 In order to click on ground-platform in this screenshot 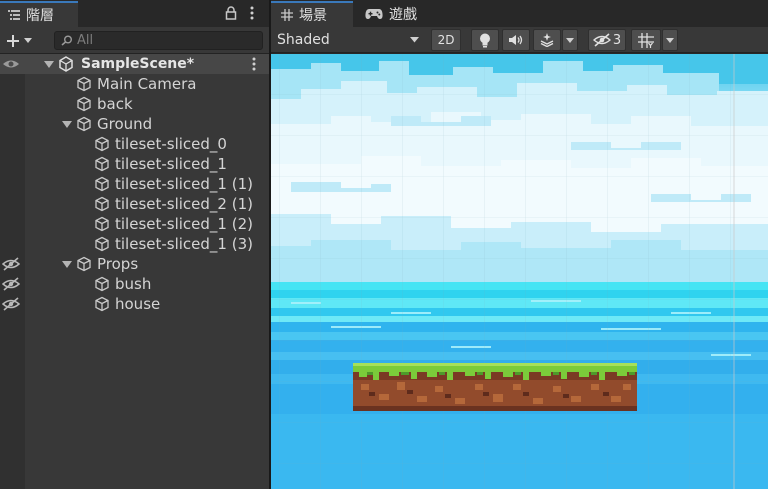, I will do `click(495, 387)`.